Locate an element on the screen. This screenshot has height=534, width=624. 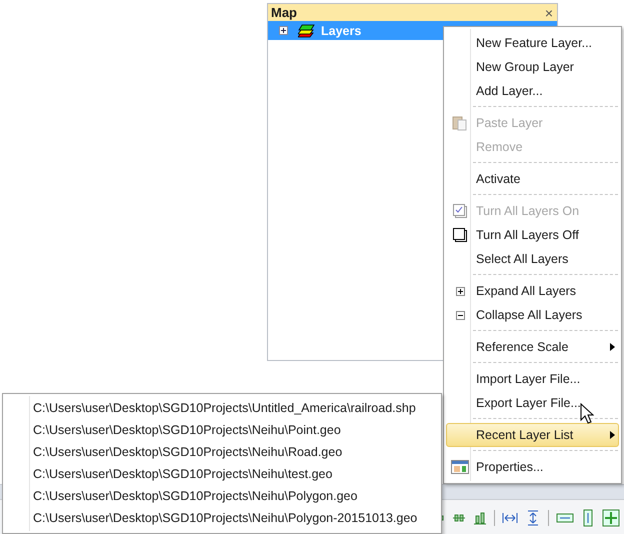
properties-icon is located at coordinates (460, 467).